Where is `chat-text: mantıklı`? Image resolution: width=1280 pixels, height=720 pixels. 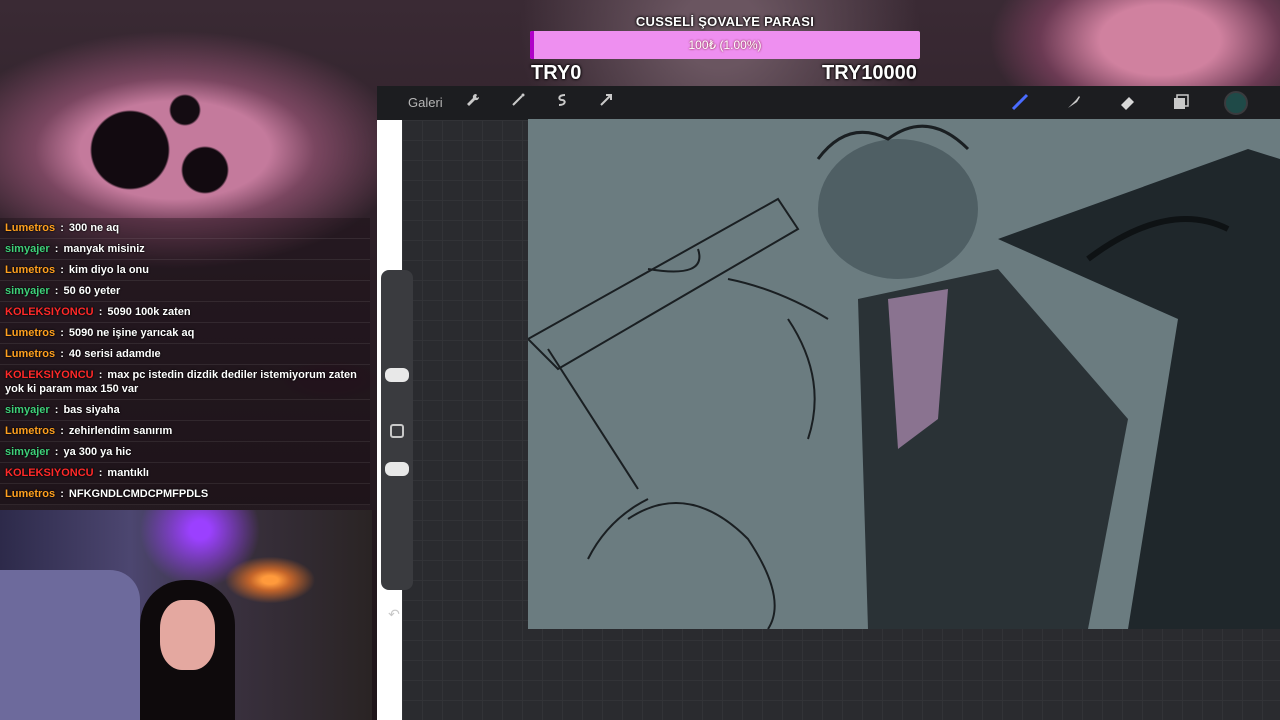
chat-text: mantıklı is located at coordinates (128, 473).